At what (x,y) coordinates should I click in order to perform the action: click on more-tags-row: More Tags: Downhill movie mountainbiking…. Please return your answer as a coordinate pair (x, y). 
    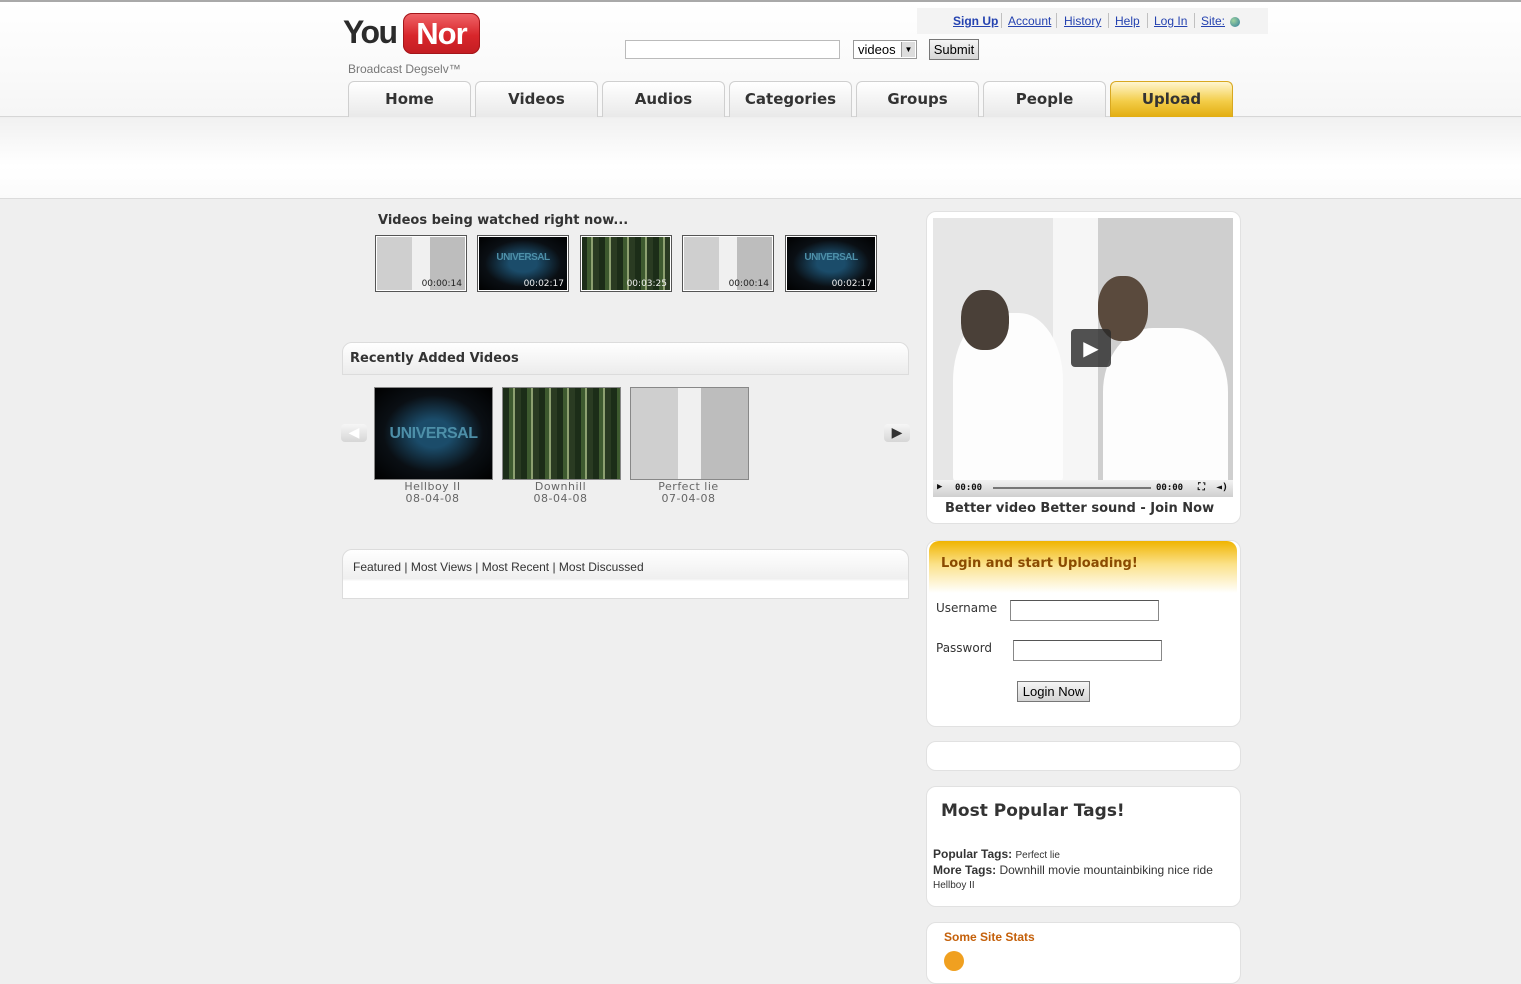
    Looking at the image, I should click on (1073, 870).